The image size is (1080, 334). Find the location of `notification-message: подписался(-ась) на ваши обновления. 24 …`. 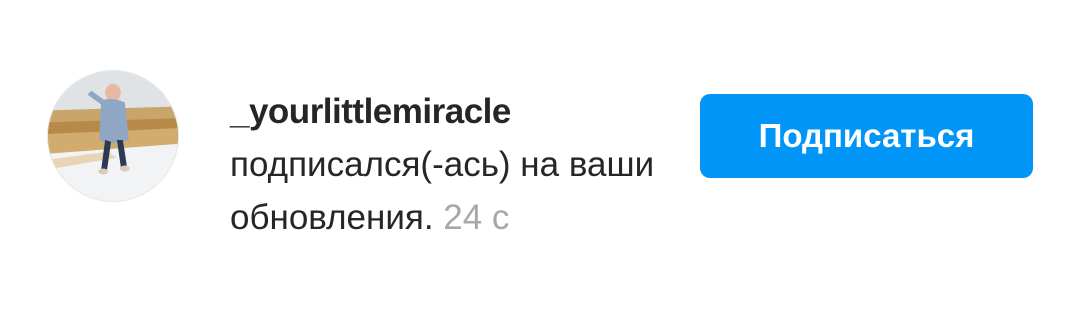

notification-message: подписался(-ась) на ваши обновления. 24 … is located at coordinates (450, 191).